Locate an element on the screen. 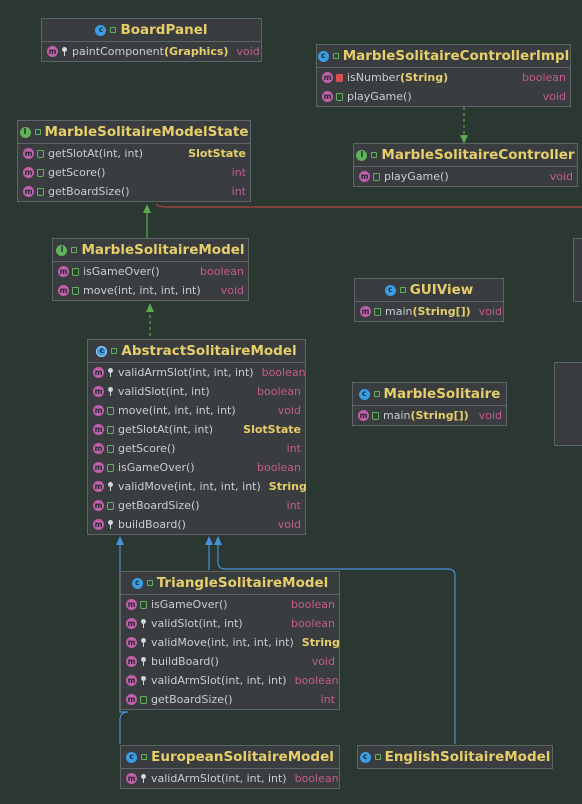  class-box-gui-view: c GUIView m main(String[]) void is located at coordinates (429, 300).